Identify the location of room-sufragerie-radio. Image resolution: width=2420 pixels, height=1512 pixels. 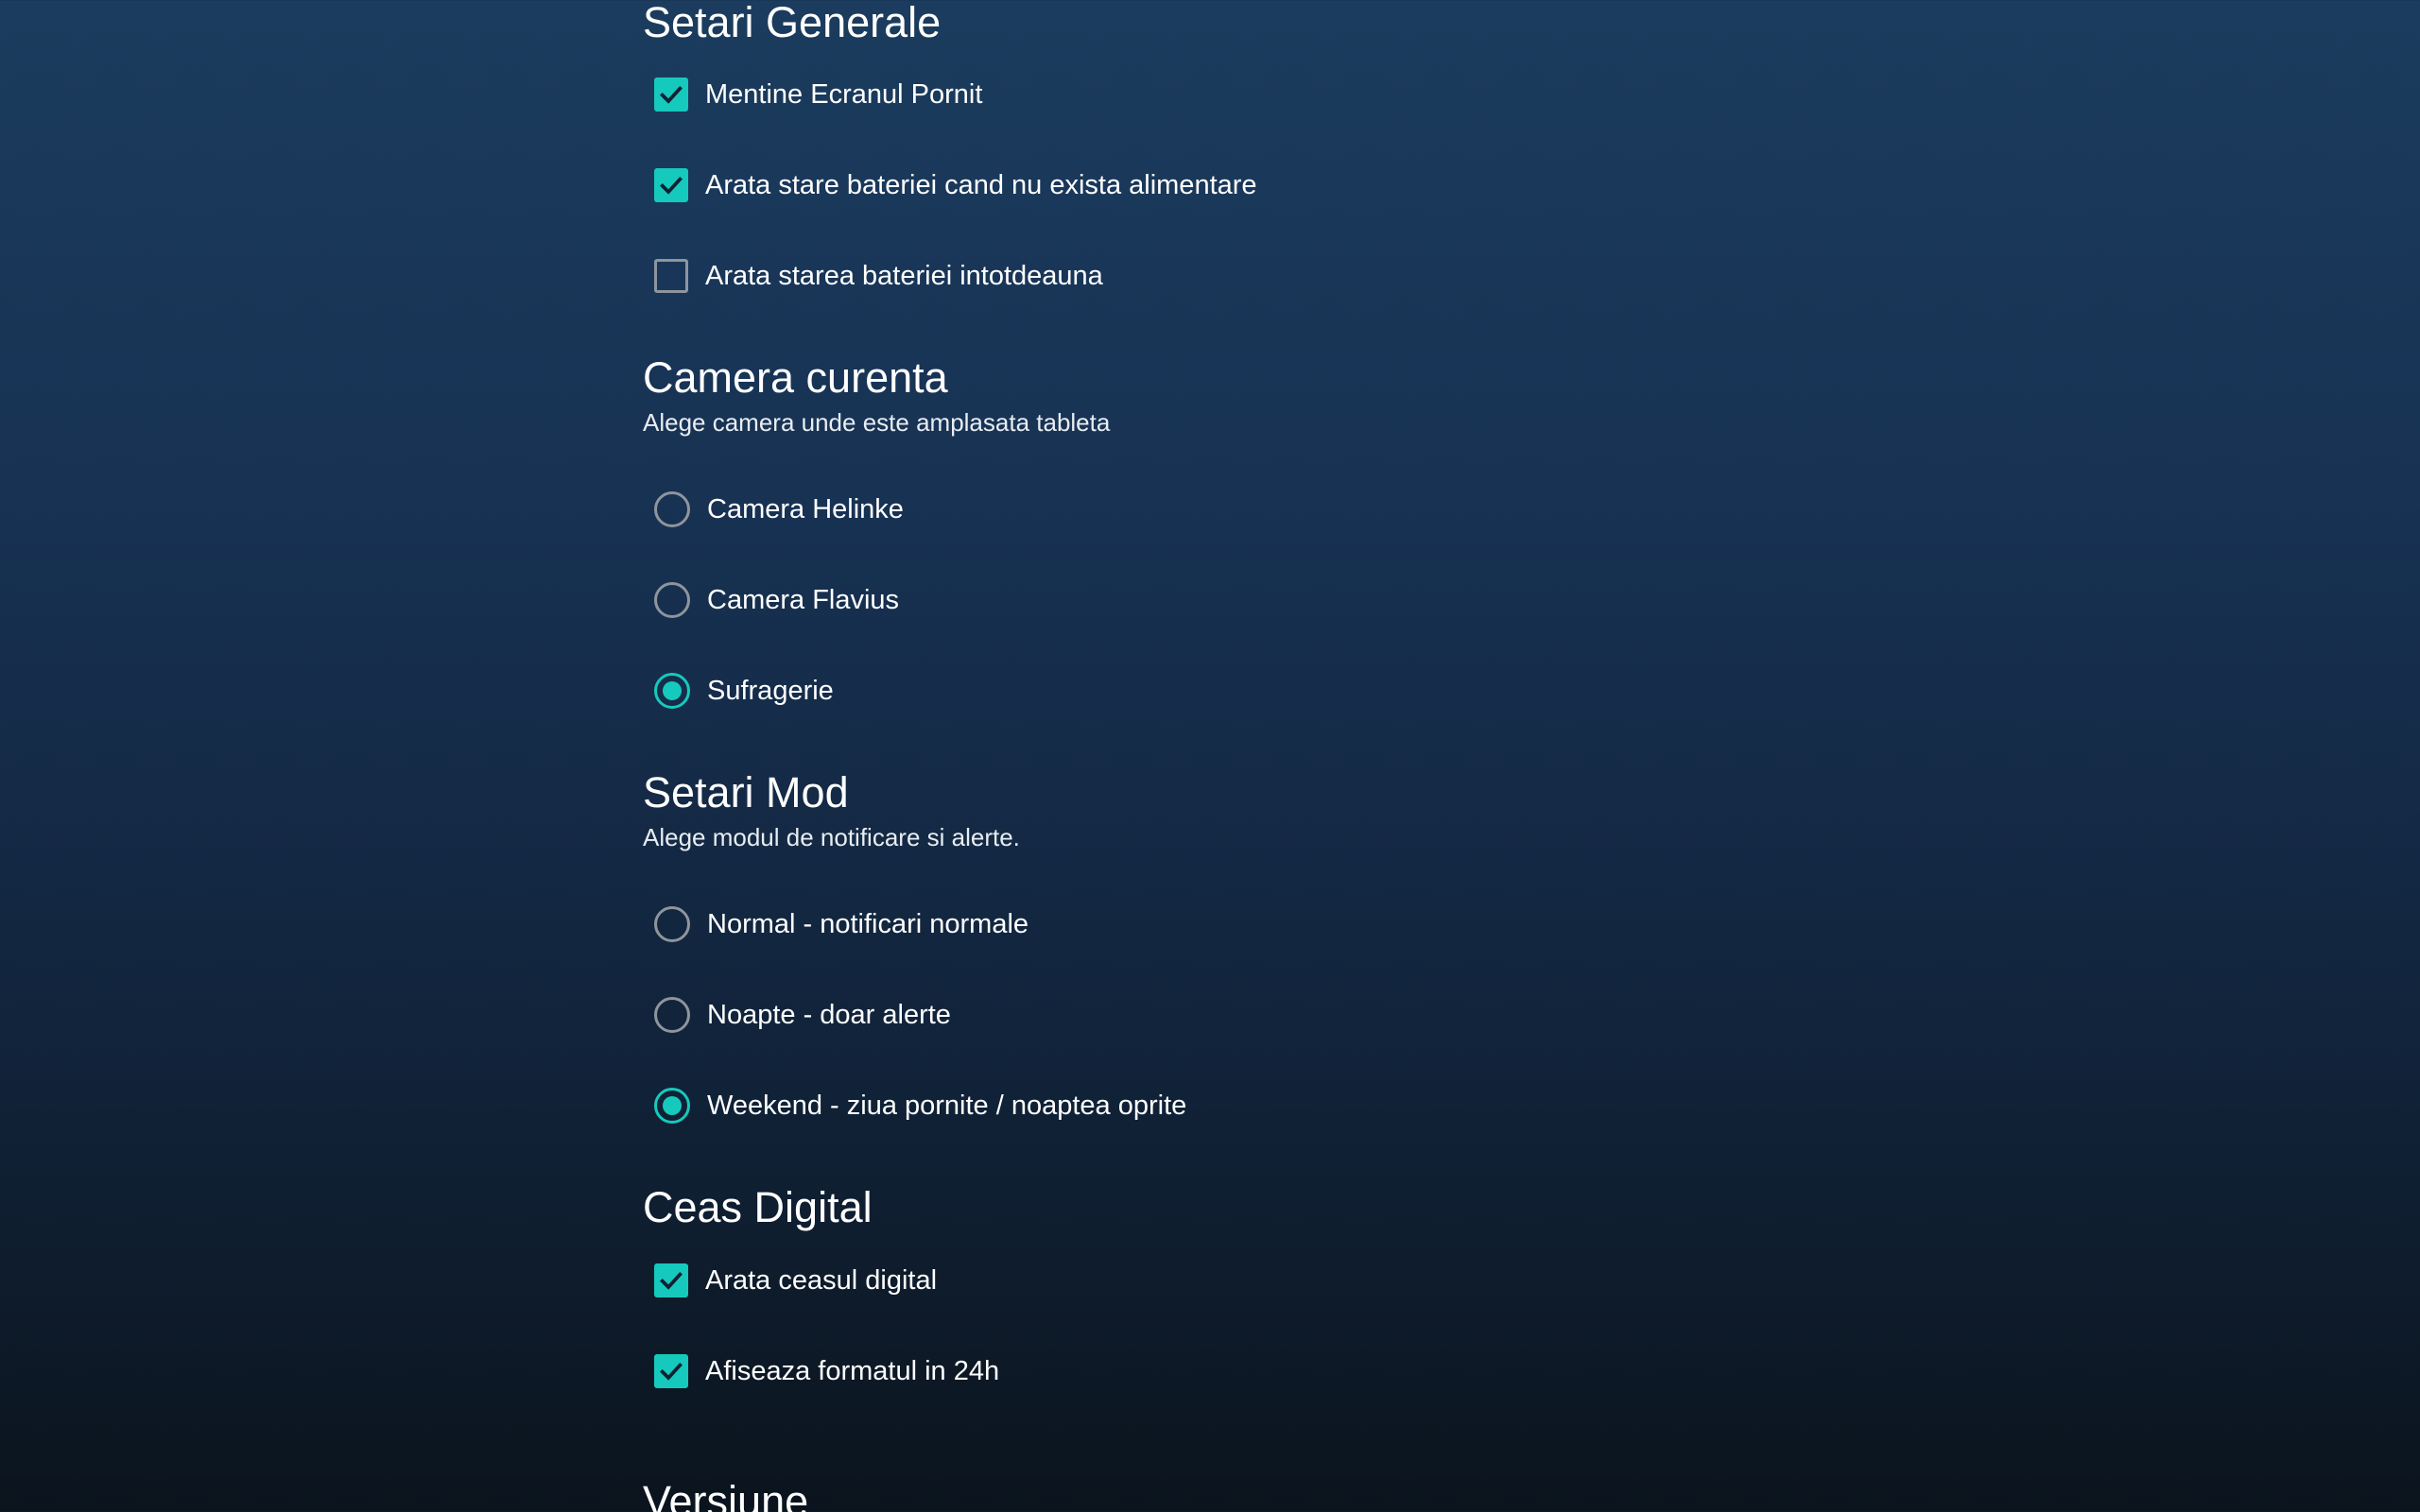
(672, 691).